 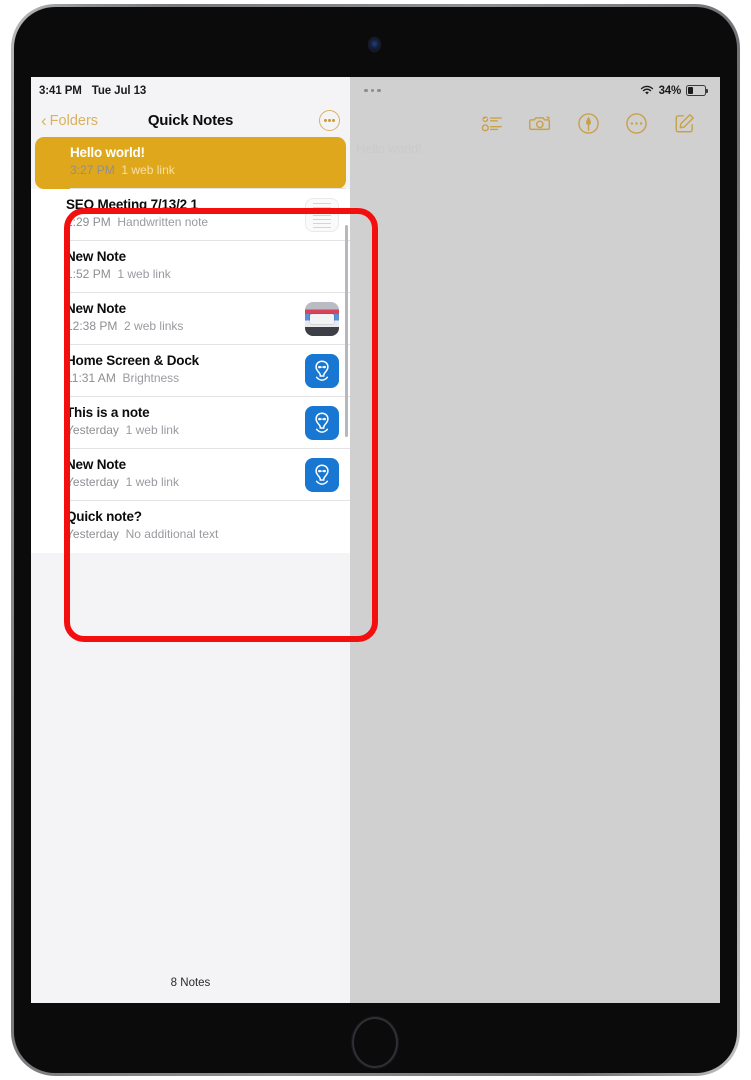 I want to click on note-list-item: New Note 12:38 PM 2 web links, so click(x=190, y=319).